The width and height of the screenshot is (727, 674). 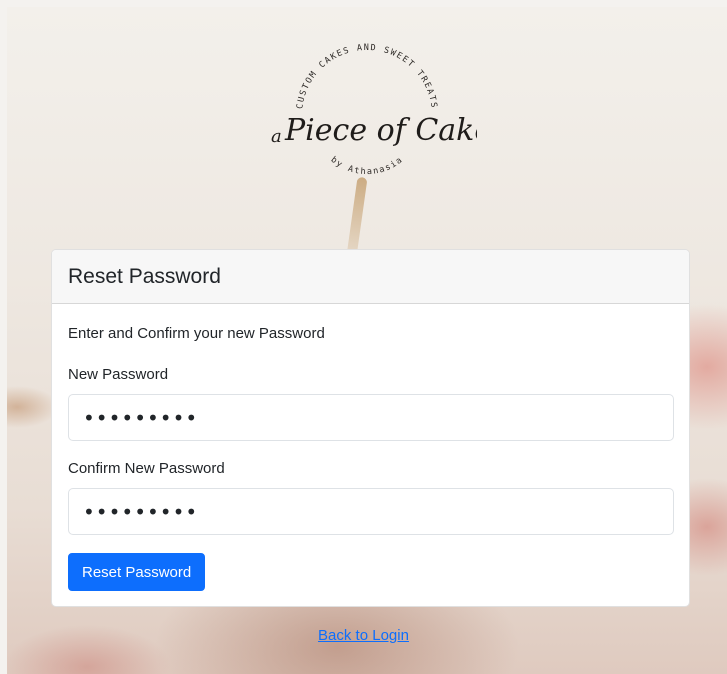 I want to click on brand-name: Piece of Cake, so click(x=380, y=130).